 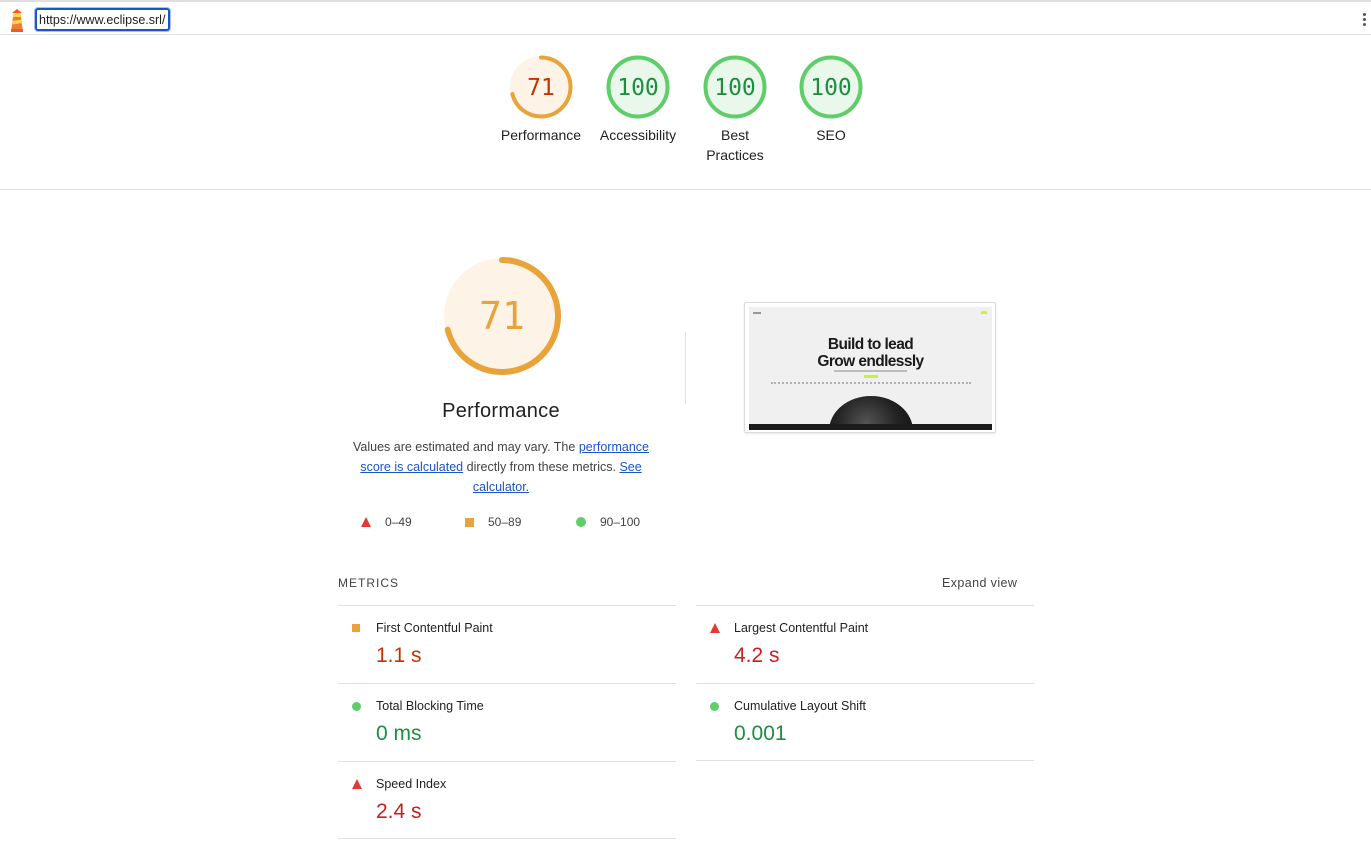 I want to click on performance-score: 71, so click(x=502, y=316).